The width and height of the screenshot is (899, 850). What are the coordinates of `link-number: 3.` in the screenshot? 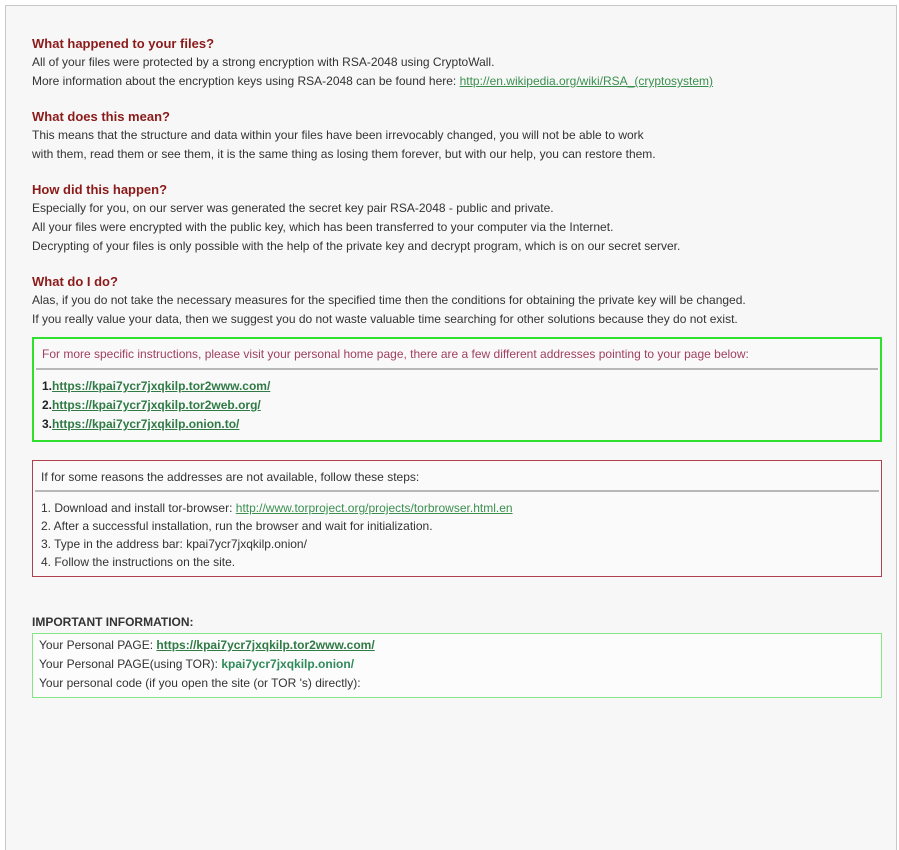 It's located at (47, 424).